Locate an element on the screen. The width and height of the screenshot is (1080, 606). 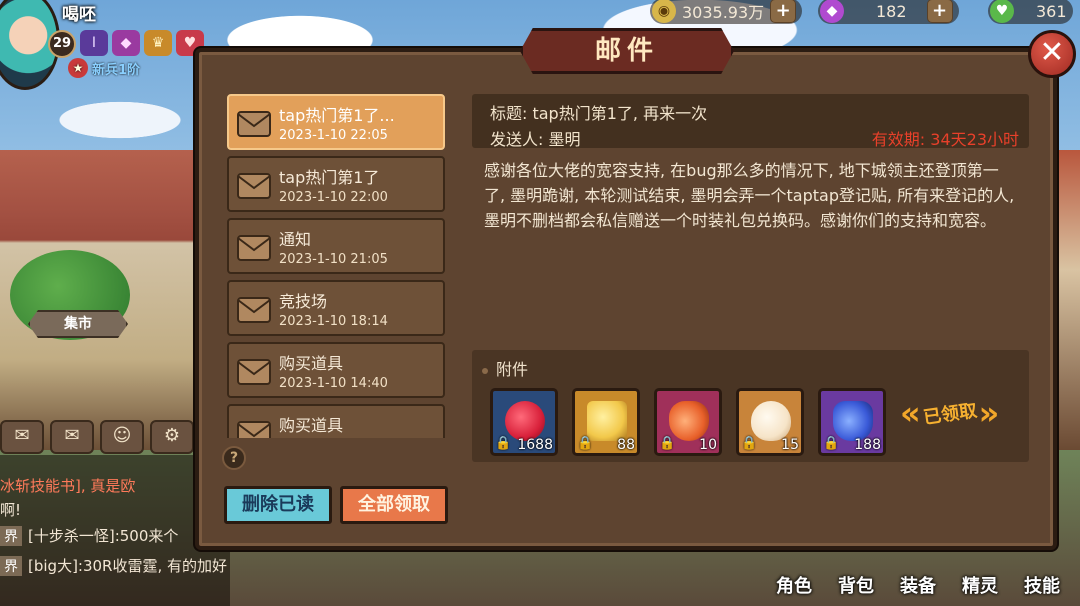
mail-sender: 发送人: 墨明 is located at coordinates (535, 139).